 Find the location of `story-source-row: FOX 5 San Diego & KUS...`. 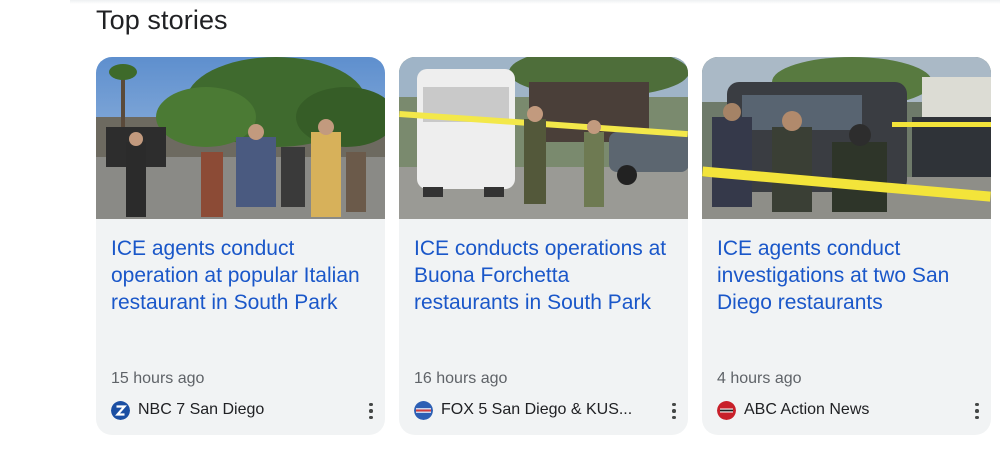

story-source-row: FOX 5 San Diego & KUS... is located at coordinates (547, 410).